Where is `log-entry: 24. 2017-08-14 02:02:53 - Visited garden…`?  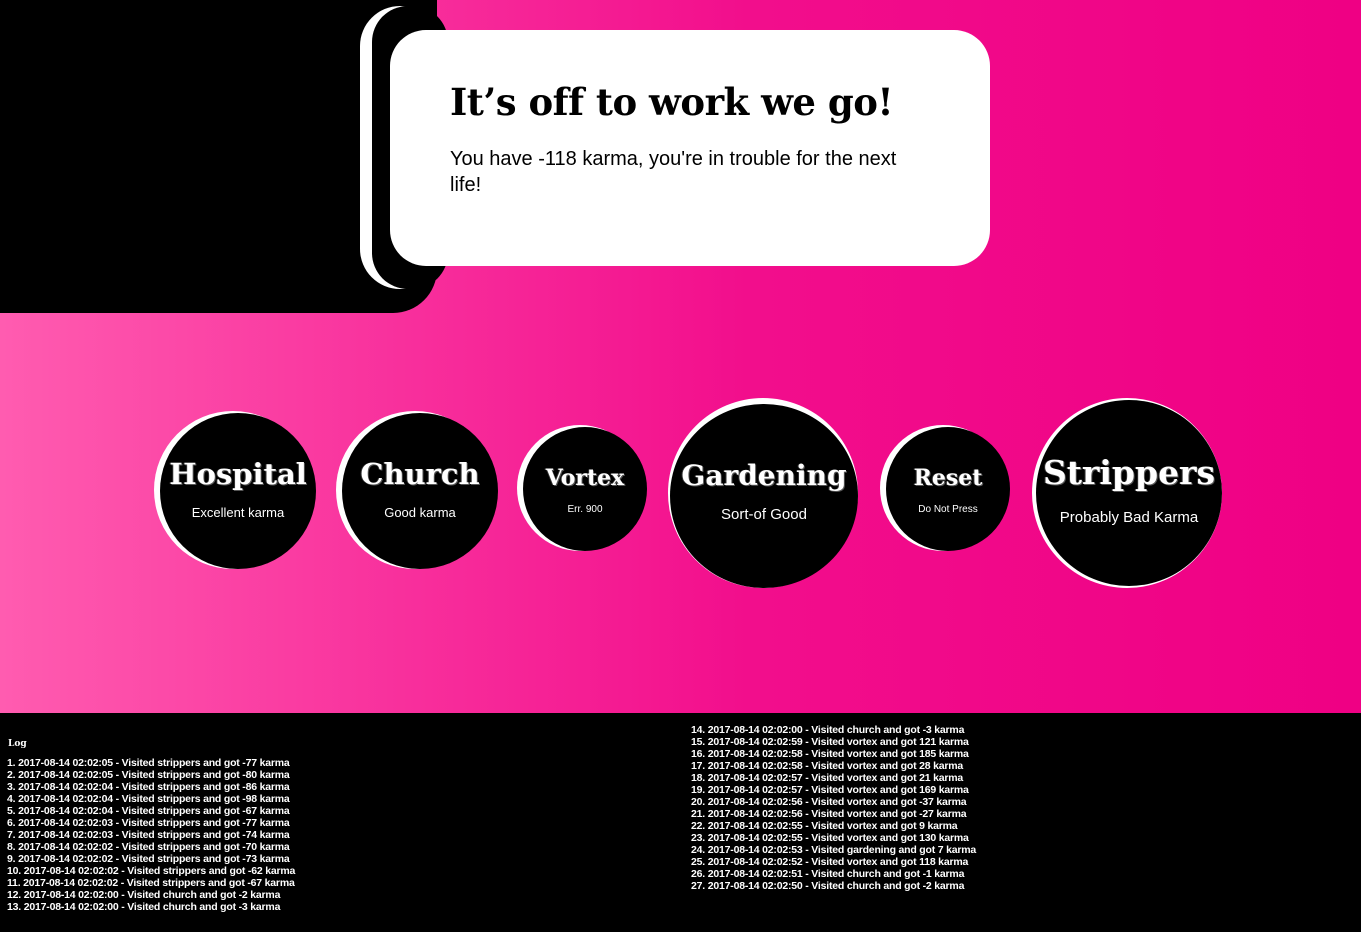 log-entry: 24. 2017-08-14 02:02:53 - Visited garden… is located at coordinates (834, 850).